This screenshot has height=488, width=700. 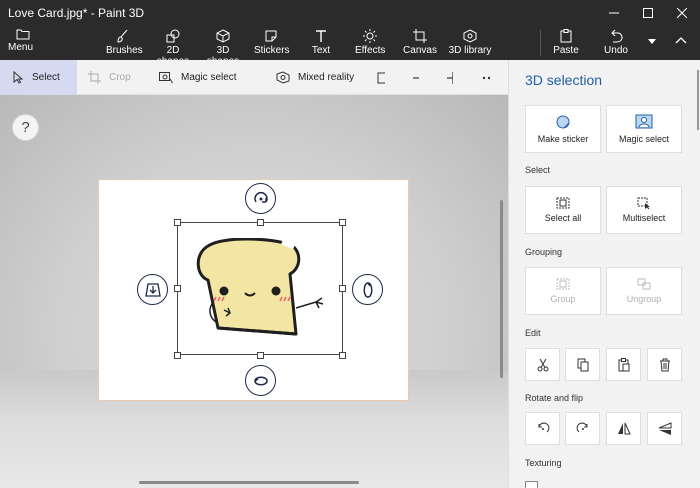 I want to click on close-icon, so click(x=682, y=13).